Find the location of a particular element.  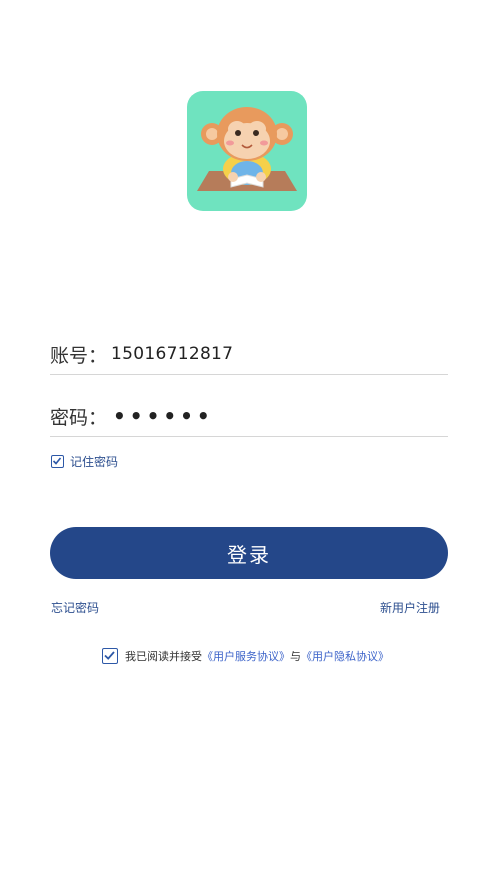

monkey-logo-icon is located at coordinates (247, 149).